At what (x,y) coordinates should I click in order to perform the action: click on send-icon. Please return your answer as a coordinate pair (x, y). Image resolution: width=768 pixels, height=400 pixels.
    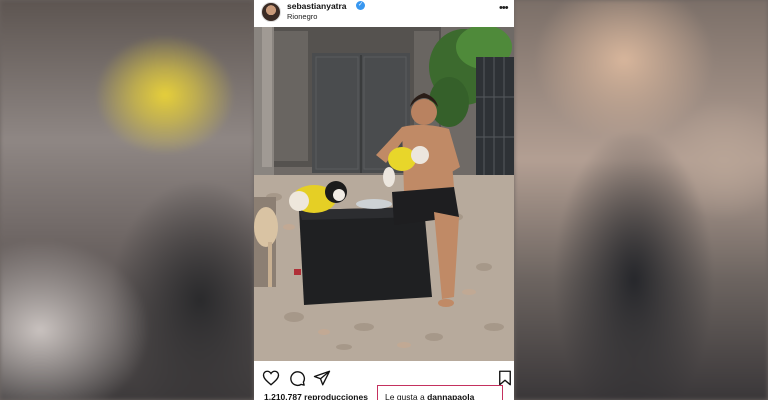
    Looking at the image, I should click on (322, 378).